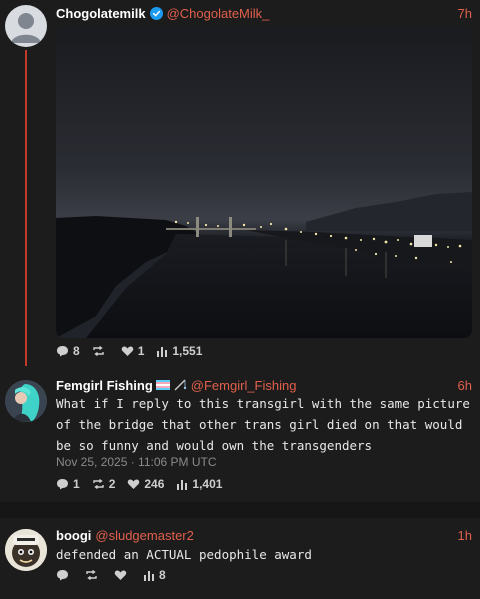 This screenshot has width=480, height=599. I want to click on like-button, so click(122, 575).